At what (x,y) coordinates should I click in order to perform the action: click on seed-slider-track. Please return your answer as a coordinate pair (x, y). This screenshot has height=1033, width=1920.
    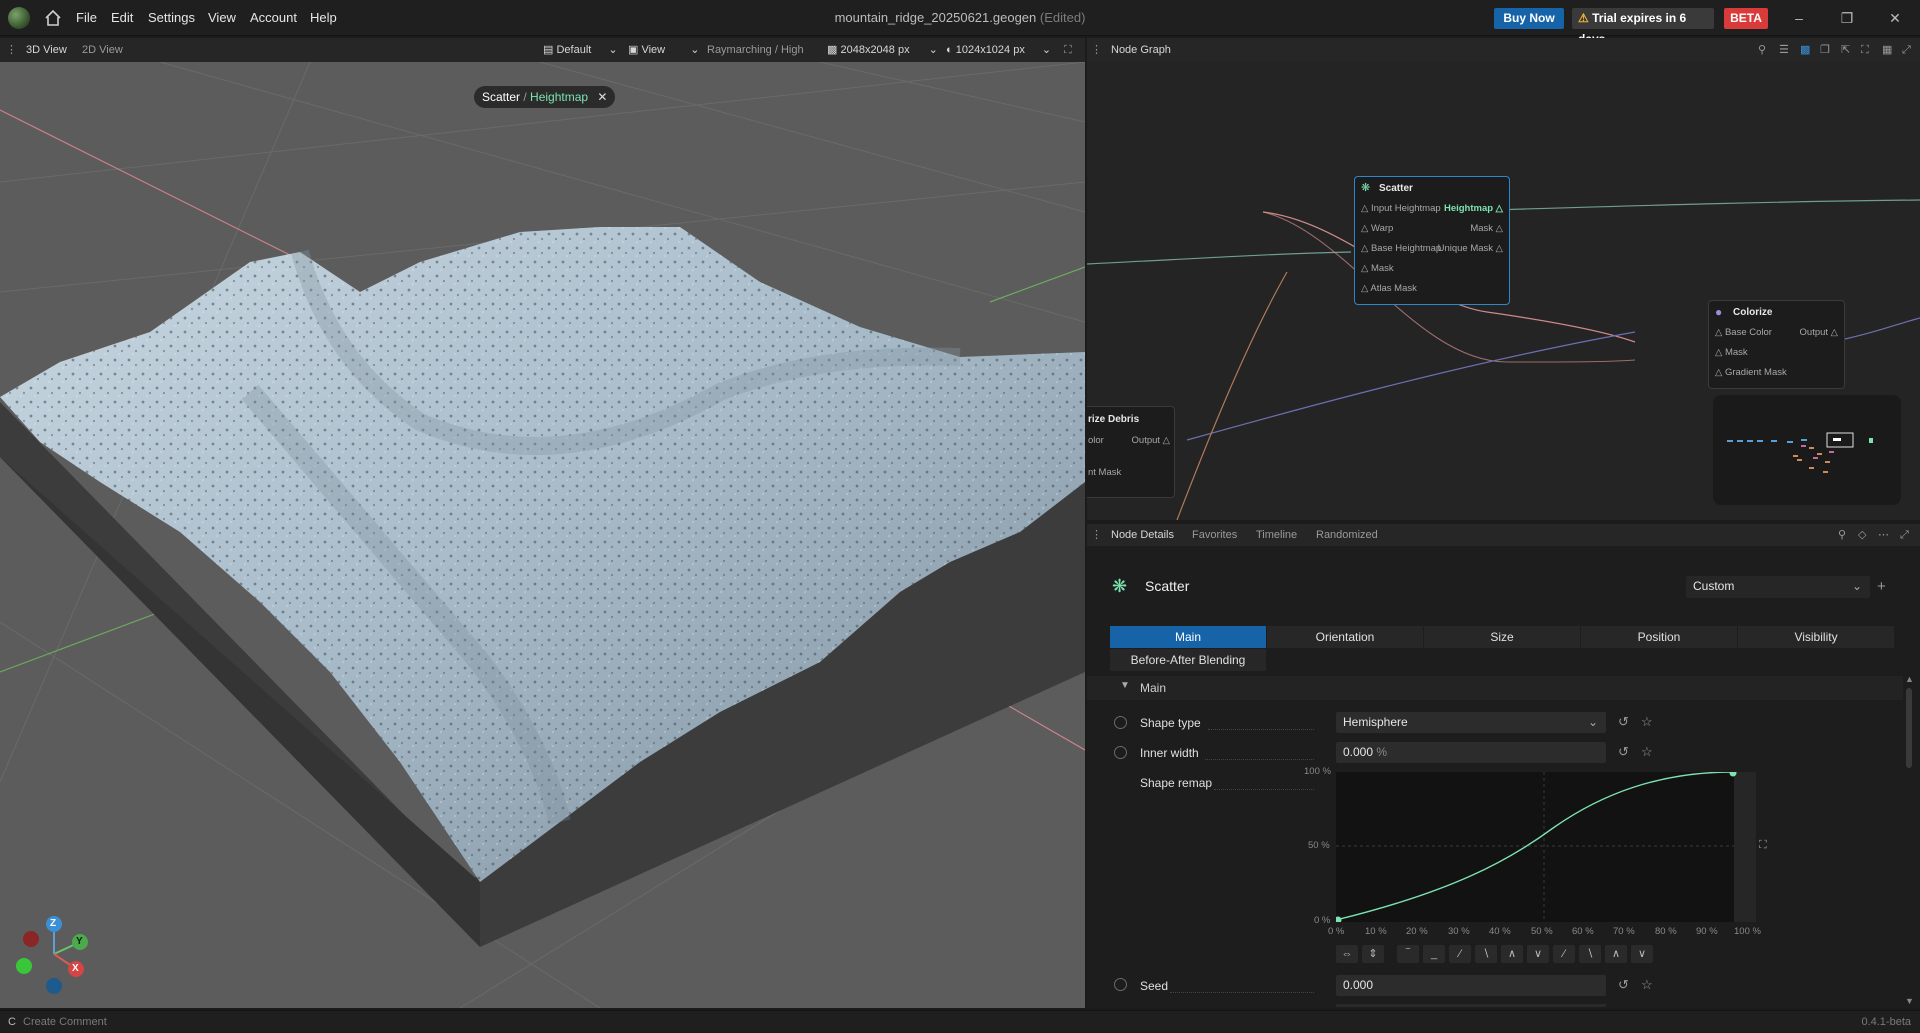
    Looking at the image, I should click on (1471, 1005).